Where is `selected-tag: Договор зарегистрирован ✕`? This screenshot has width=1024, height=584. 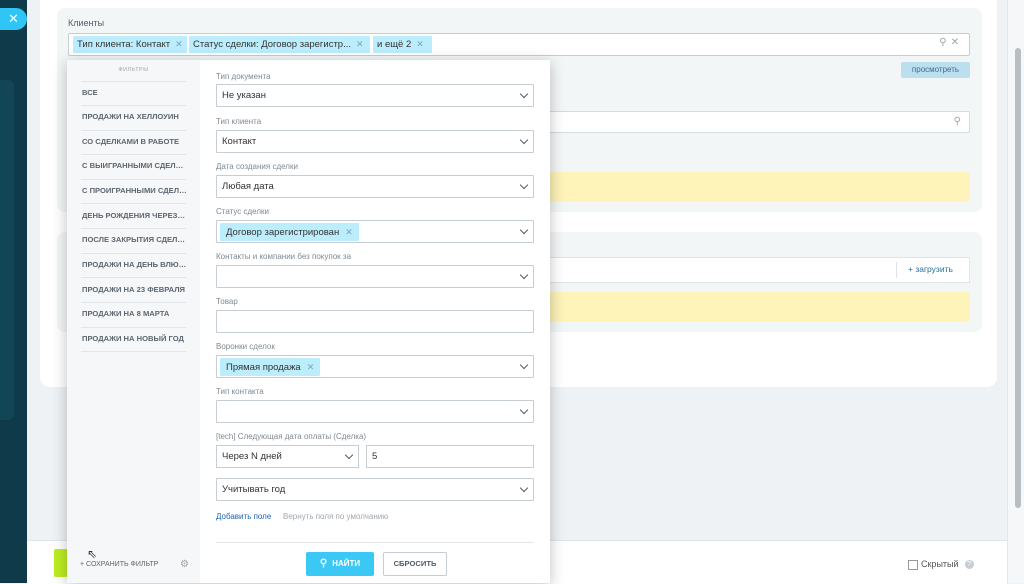 selected-tag: Договор зарегистрирован ✕ is located at coordinates (289, 232).